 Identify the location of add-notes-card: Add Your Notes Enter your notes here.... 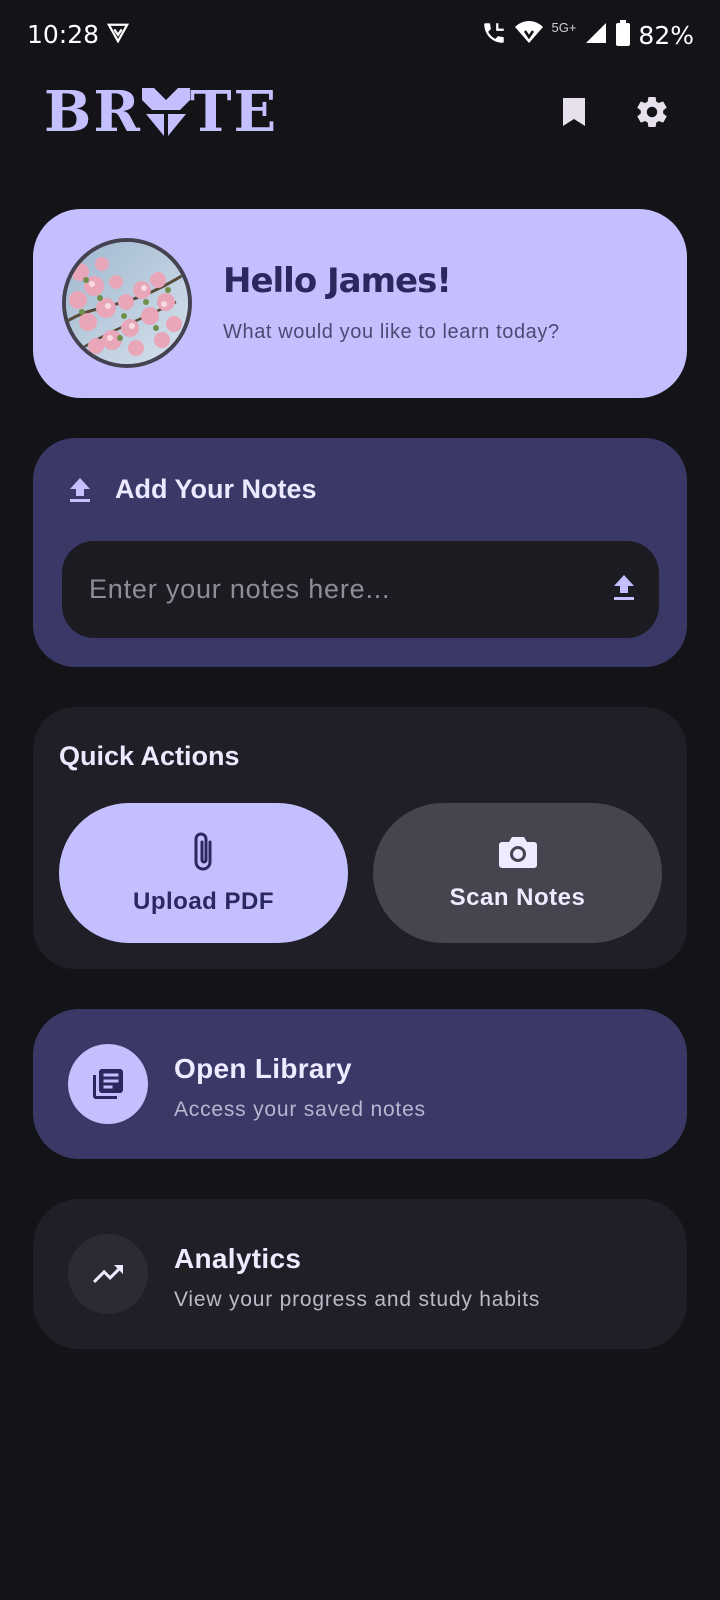
(360, 552).